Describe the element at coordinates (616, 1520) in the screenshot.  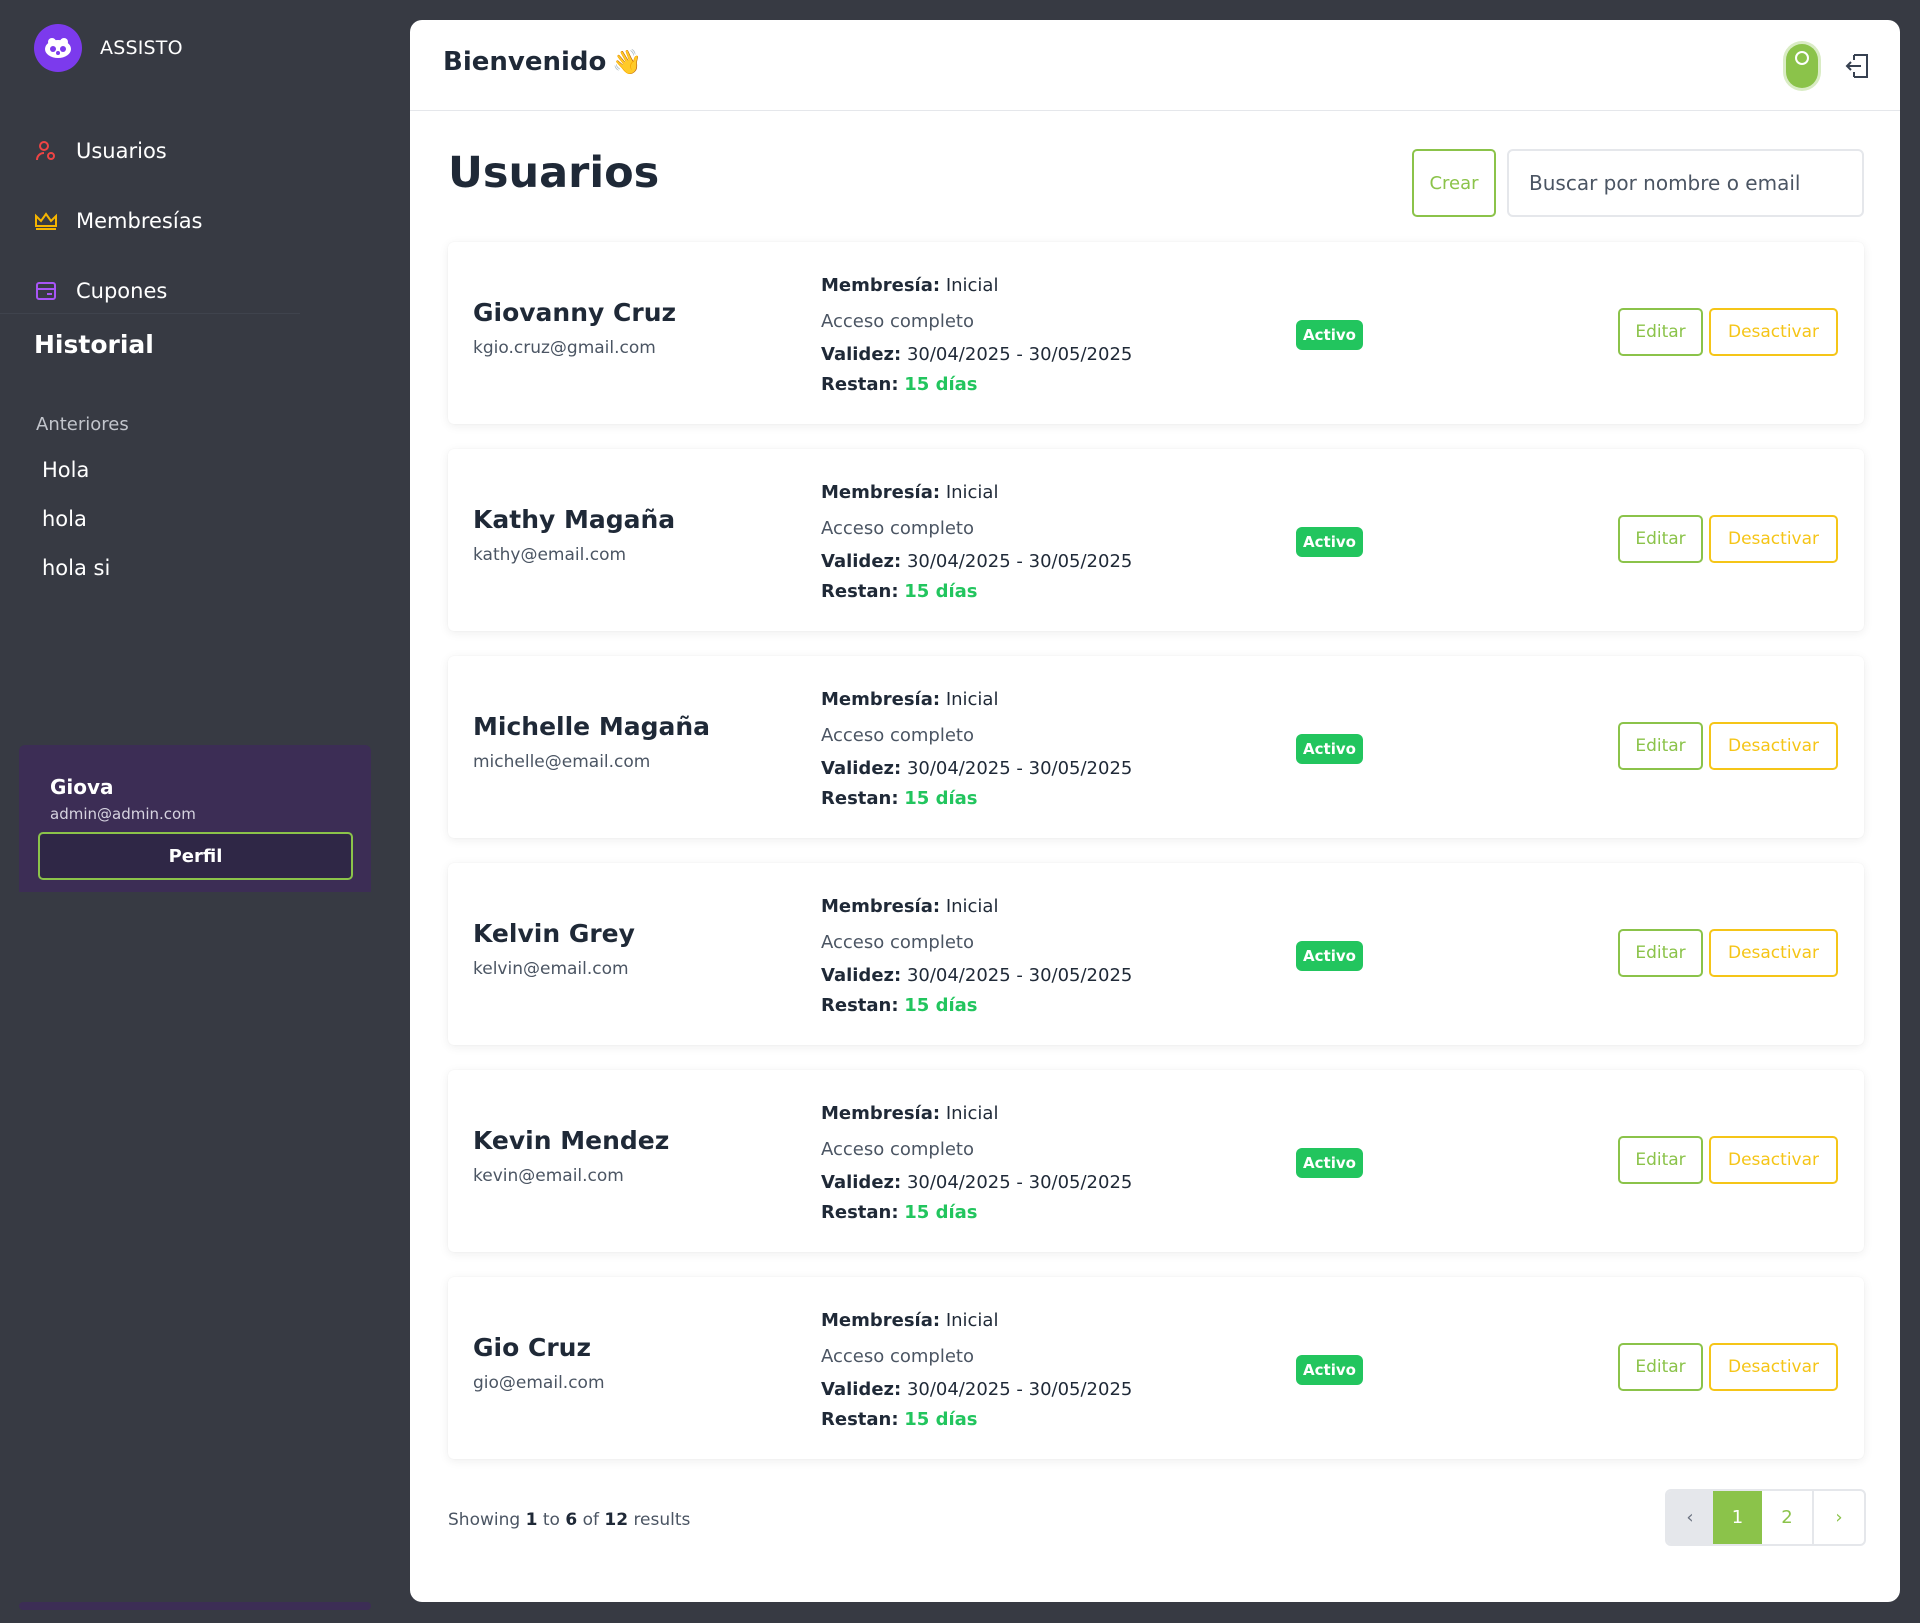
I see `results-total: 12` at that location.